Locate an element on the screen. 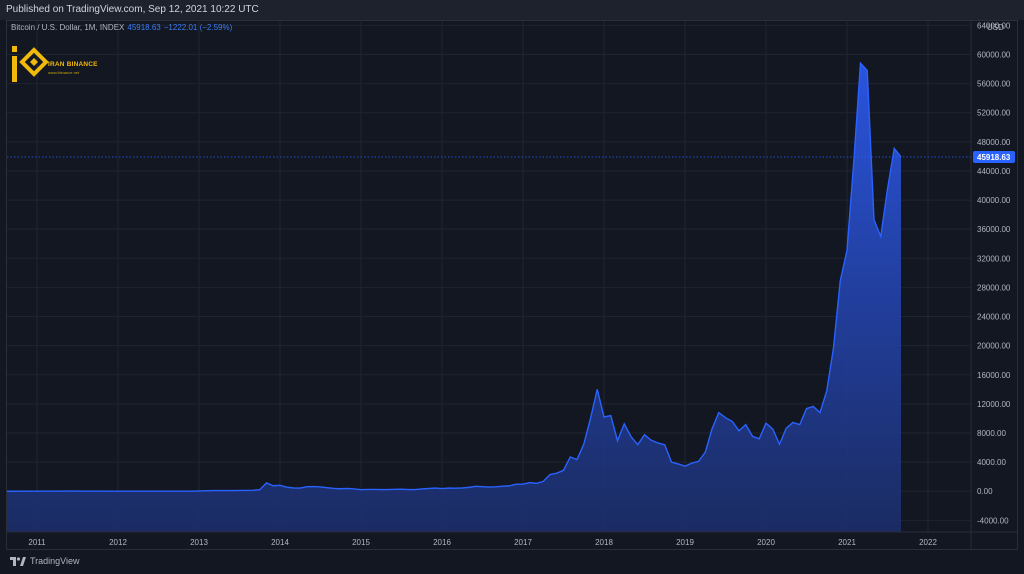 The width and height of the screenshot is (1024, 574). legend-price: 45918.63 is located at coordinates (144, 27).